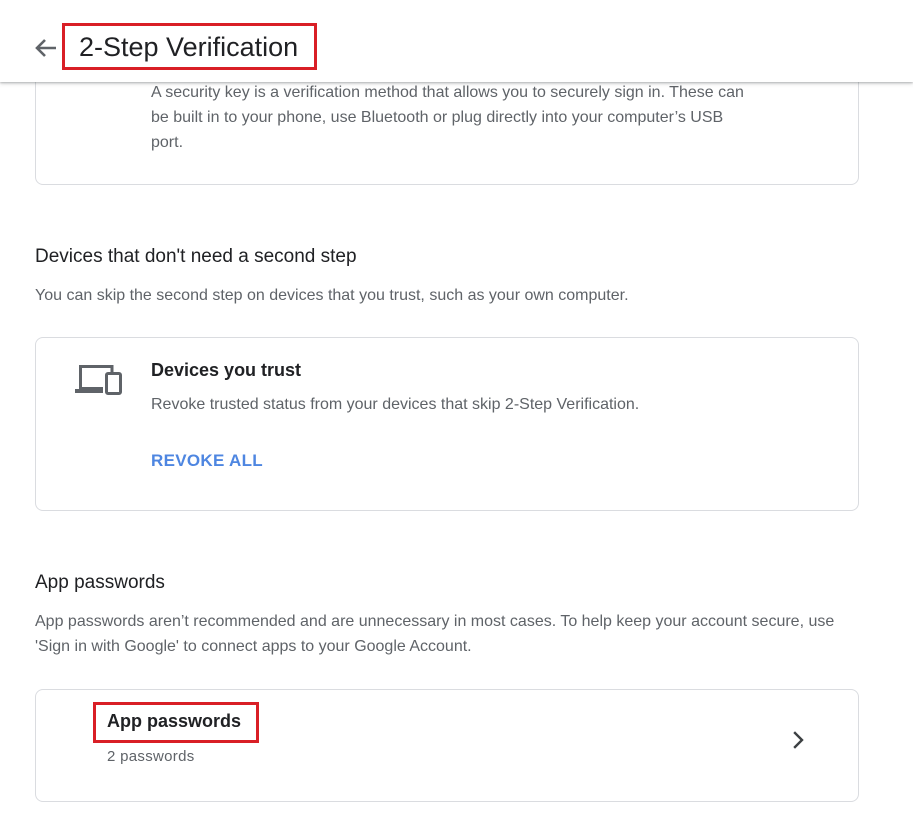 The image size is (913, 840). I want to click on devices-icon, so click(99, 381).